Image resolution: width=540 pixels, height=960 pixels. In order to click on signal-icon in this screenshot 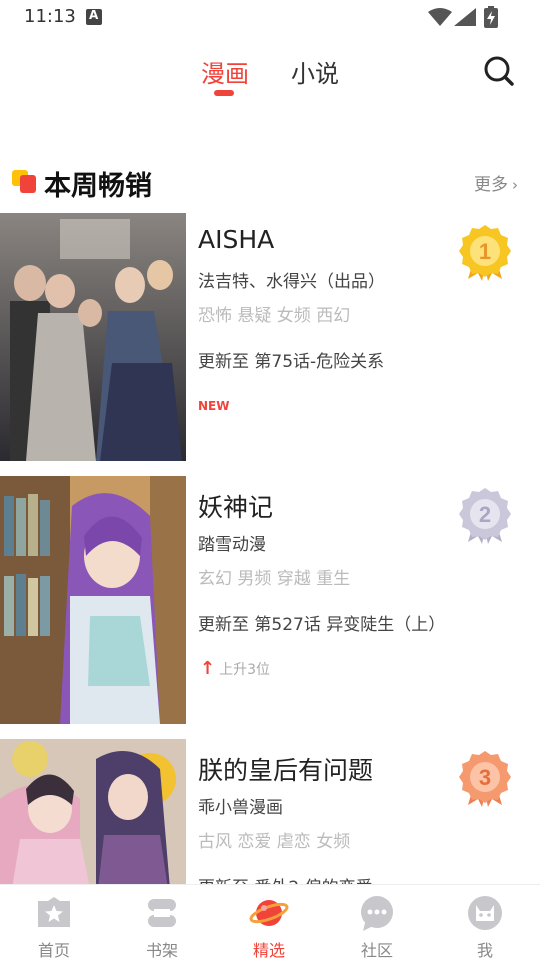, I will do `click(465, 17)`.